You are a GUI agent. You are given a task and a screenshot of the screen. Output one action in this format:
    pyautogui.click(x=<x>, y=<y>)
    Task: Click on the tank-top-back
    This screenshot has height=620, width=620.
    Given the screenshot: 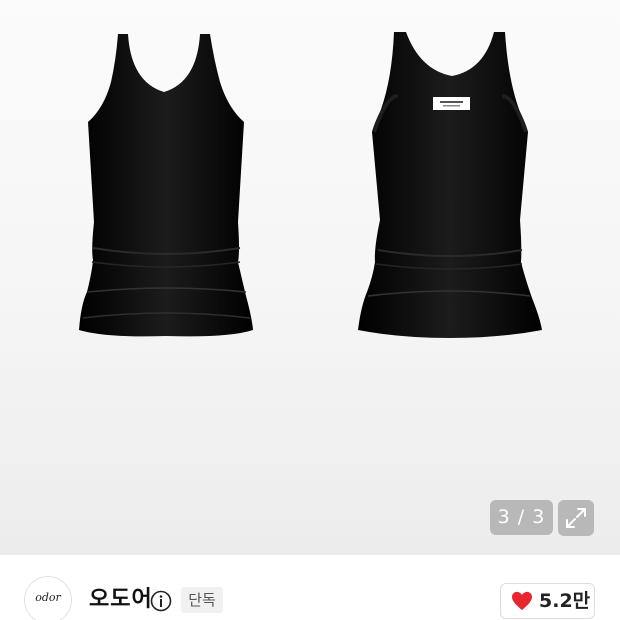 What is the action you would take?
    pyautogui.click(x=450, y=185)
    